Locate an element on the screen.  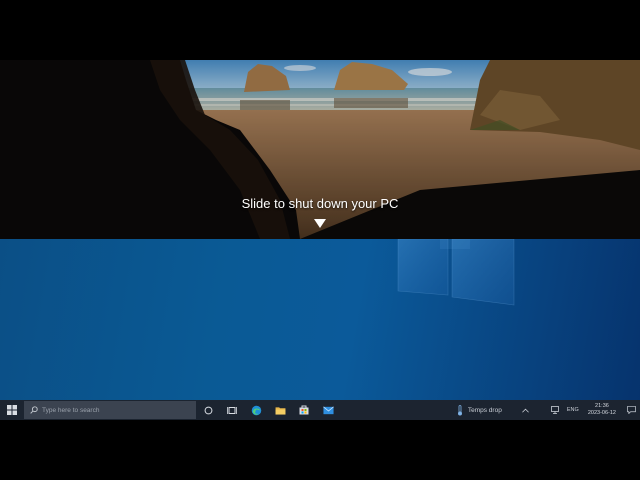
task-view-button is located at coordinates (232, 410).